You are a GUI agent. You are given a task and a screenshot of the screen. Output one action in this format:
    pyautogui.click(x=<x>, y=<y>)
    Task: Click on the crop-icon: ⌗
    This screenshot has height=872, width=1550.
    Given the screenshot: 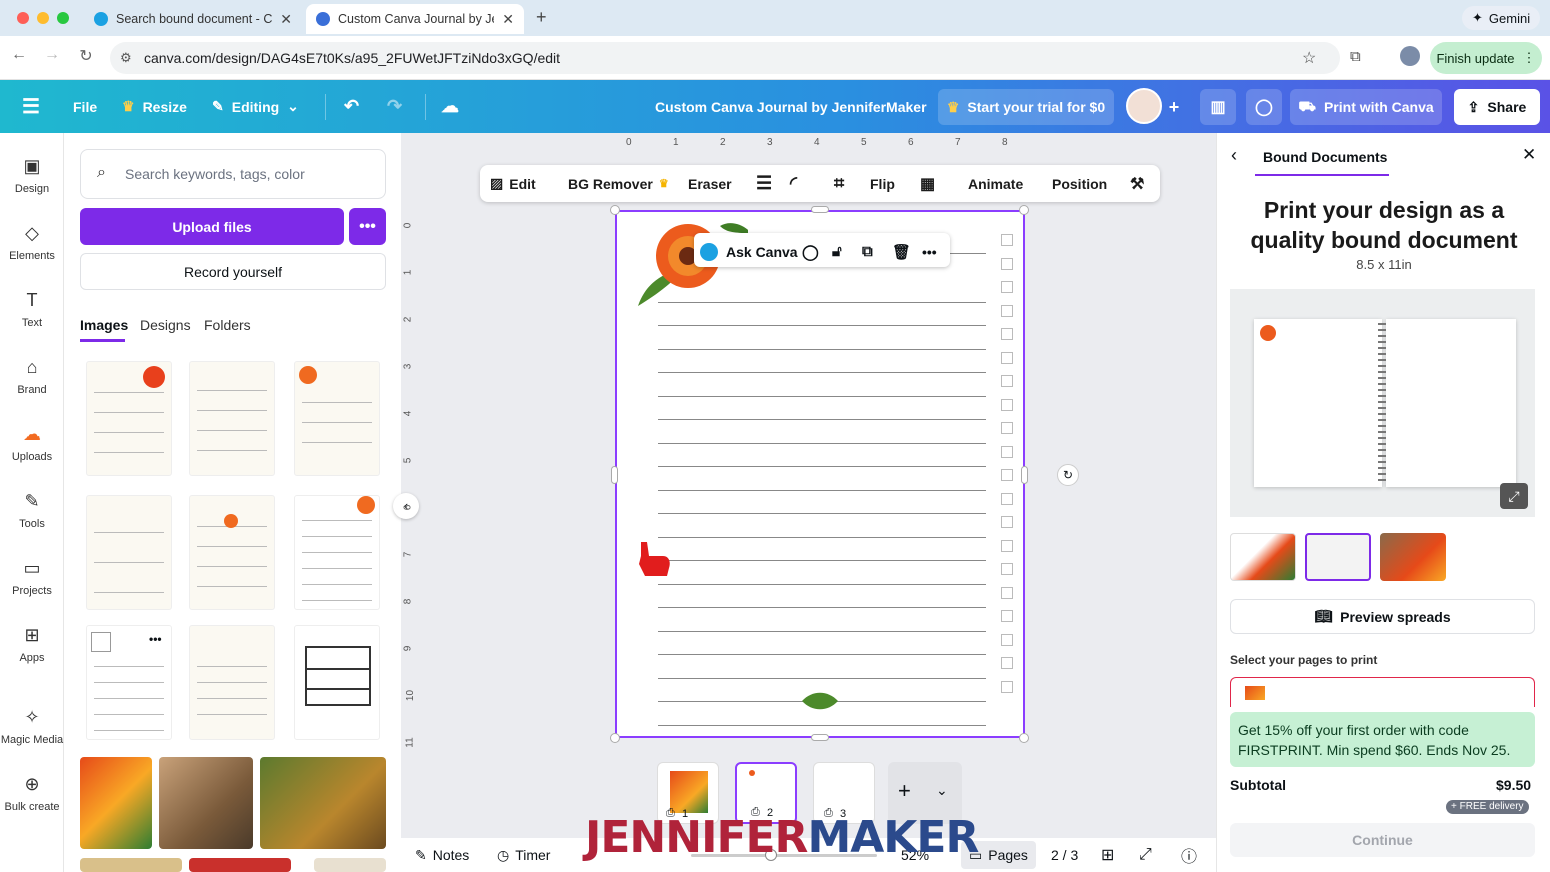 What is the action you would take?
    pyautogui.click(x=839, y=183)
    